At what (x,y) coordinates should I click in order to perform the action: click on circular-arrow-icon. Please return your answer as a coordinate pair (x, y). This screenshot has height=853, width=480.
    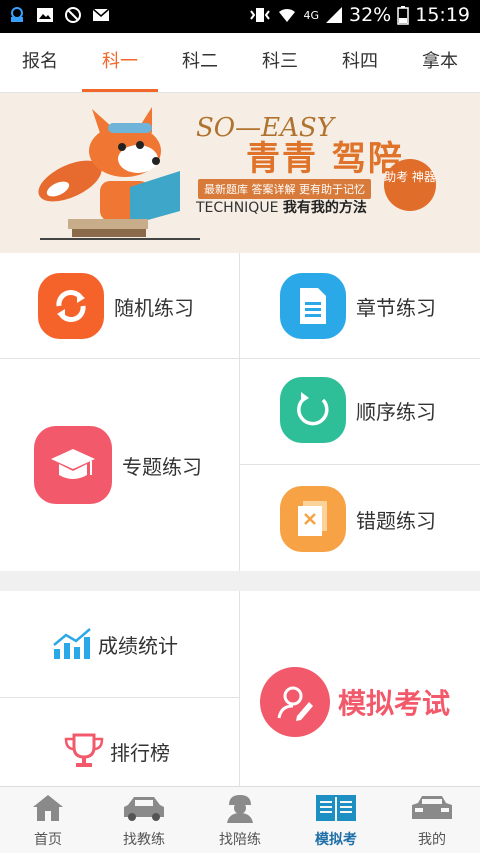
    Looking at the image, I should click on (313, 410).